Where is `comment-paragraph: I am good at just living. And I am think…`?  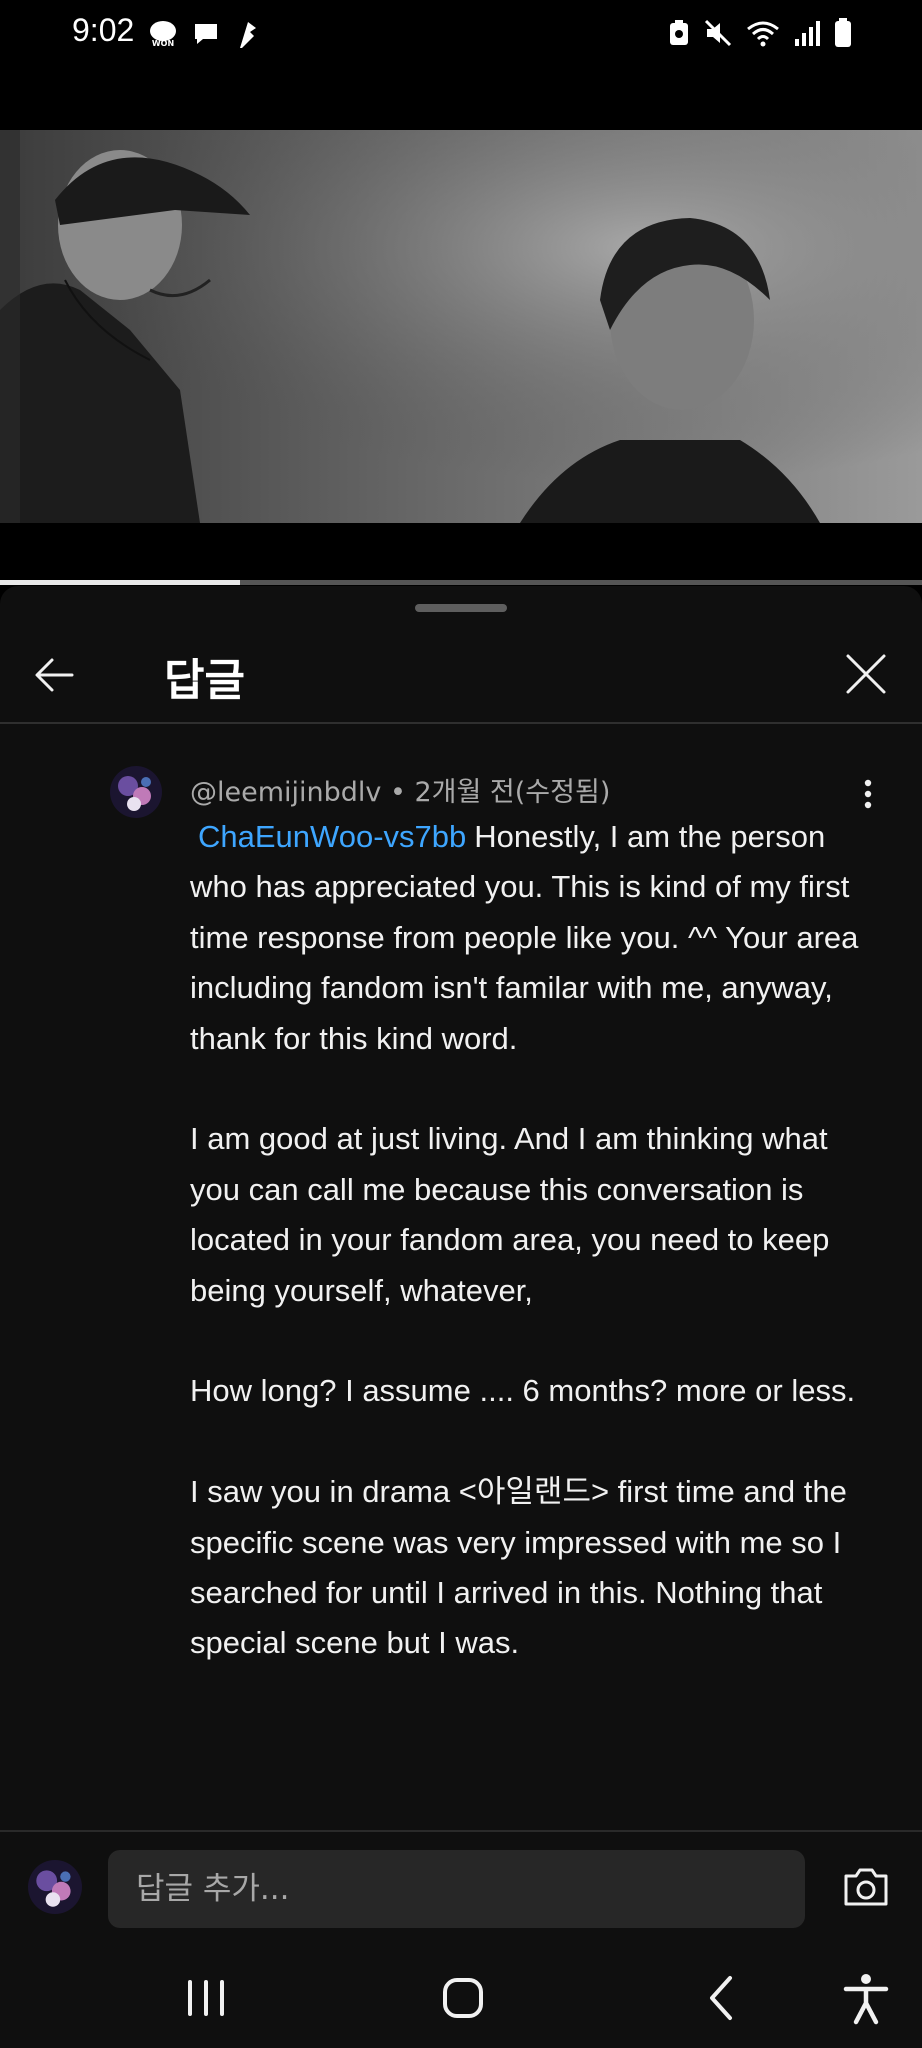
comment-paragraph: I am good at just living. And I am think… is located at coordinates (510, 1214).